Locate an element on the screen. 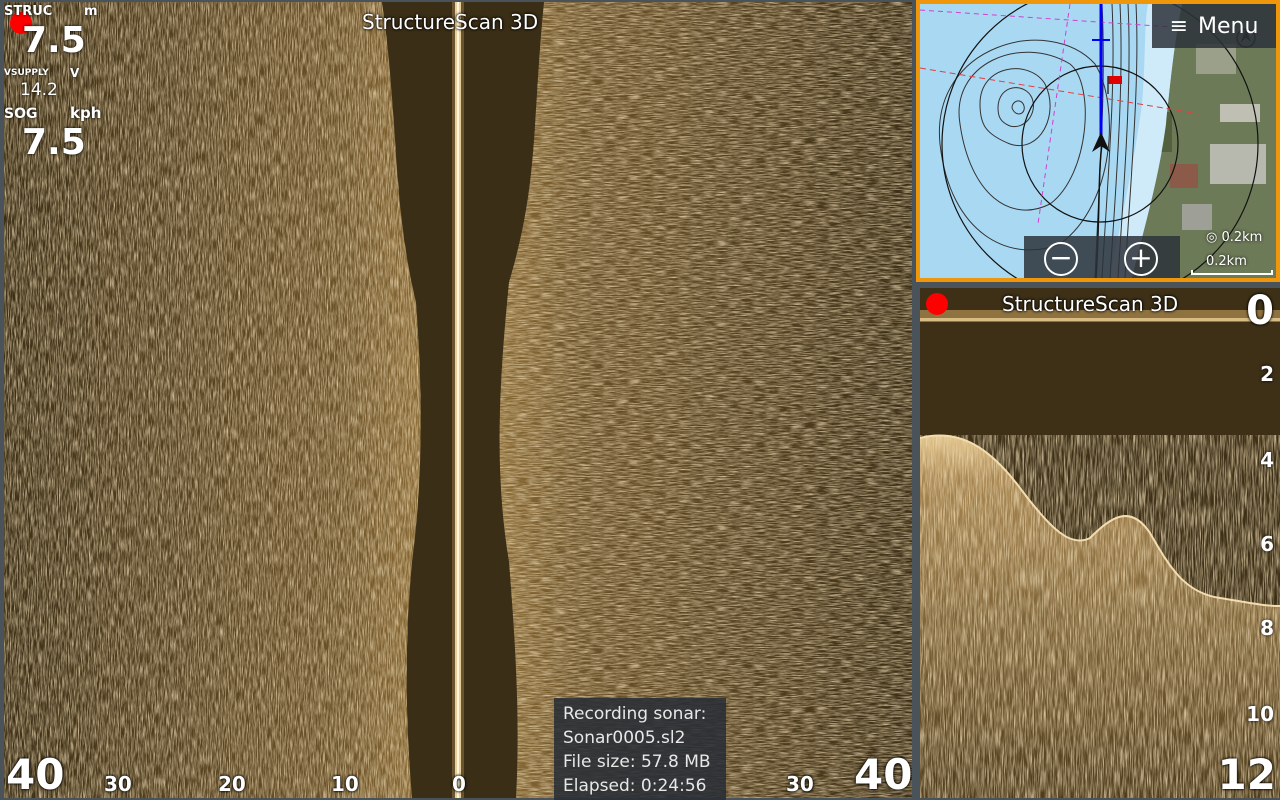 The height and width of the screenshot is (800, 1280). range-left: 40 is located at coordinates (35, 774).